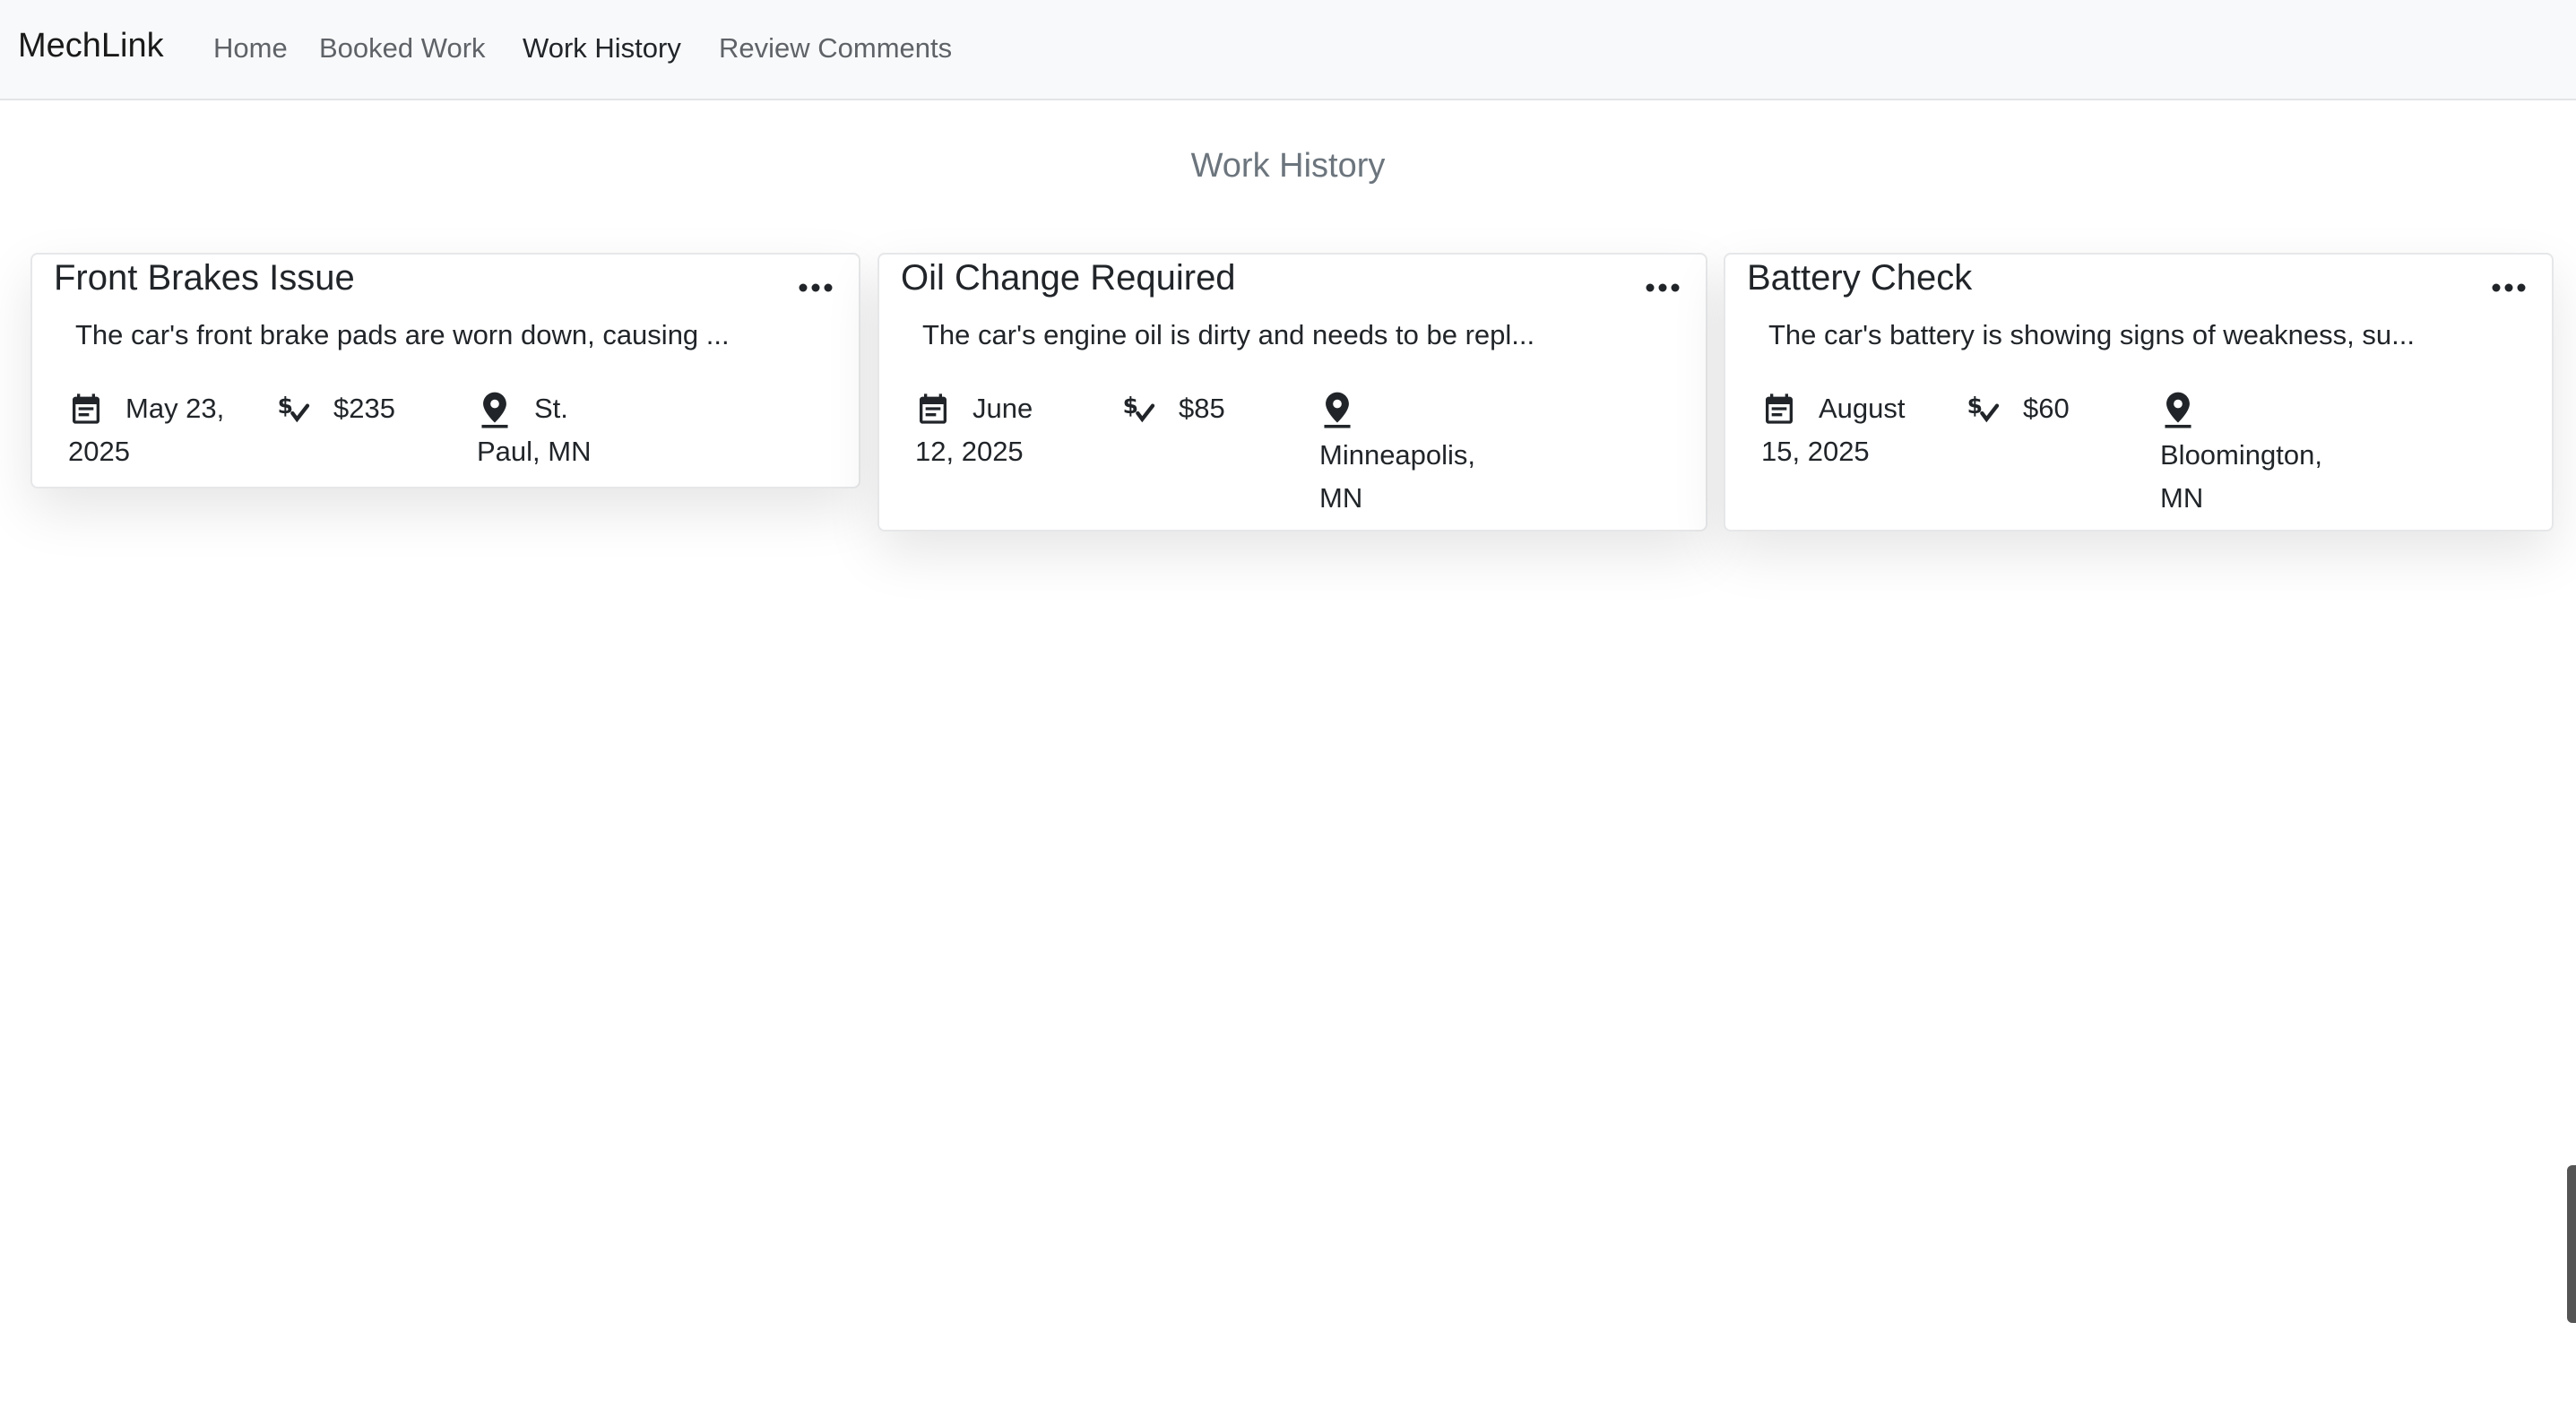 This screenshot has width=2576, height=1409. I want to click on date-line2: 12, 2025, so click(969, 451).